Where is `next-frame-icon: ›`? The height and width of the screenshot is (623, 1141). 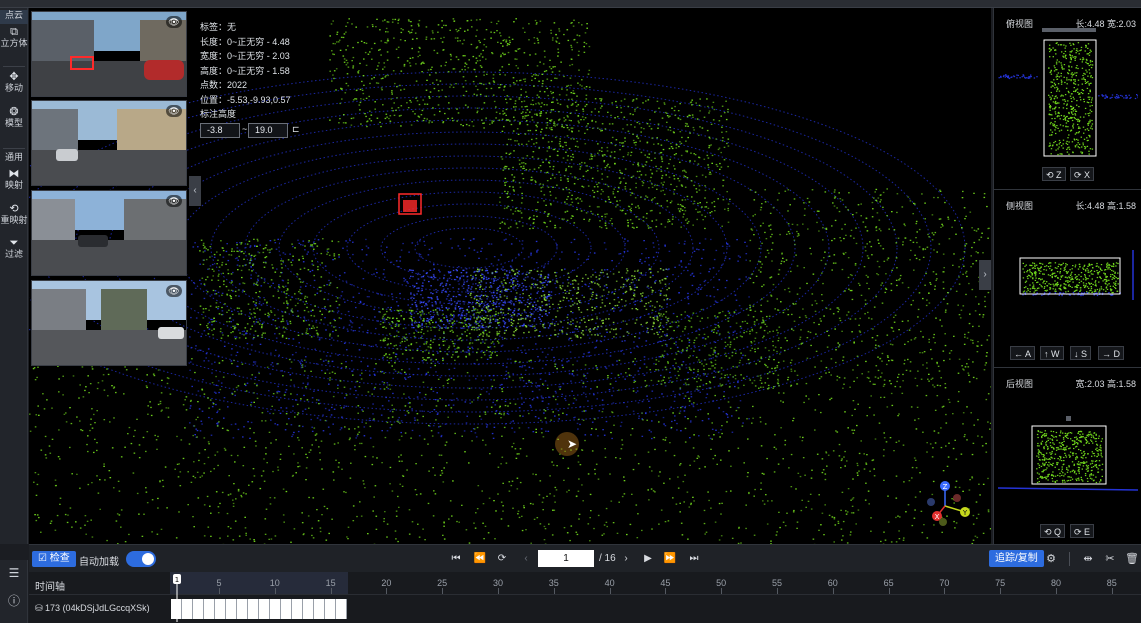 next-frame-icon: › is located at coordinates (626, 559).